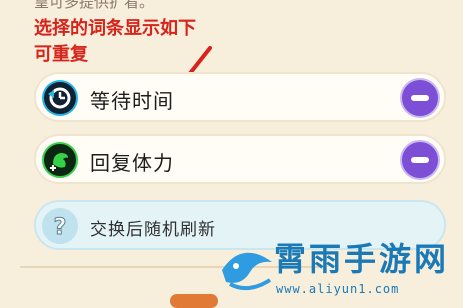 This screenshot has width=463, height=308. What do you see at coordinates (240, 97) in the screenshot?
I see `buff-row-wait-time: 等待时间` at bounding box center [240, 97].